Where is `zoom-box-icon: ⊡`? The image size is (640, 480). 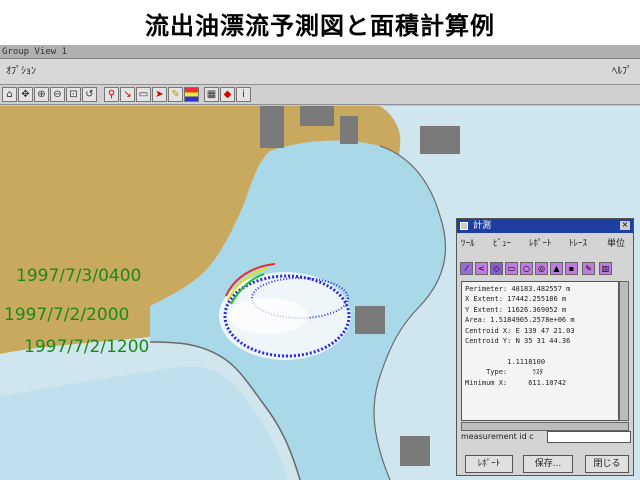
zoom-box-icon: ⊡ is located at coordinates (73, 94).